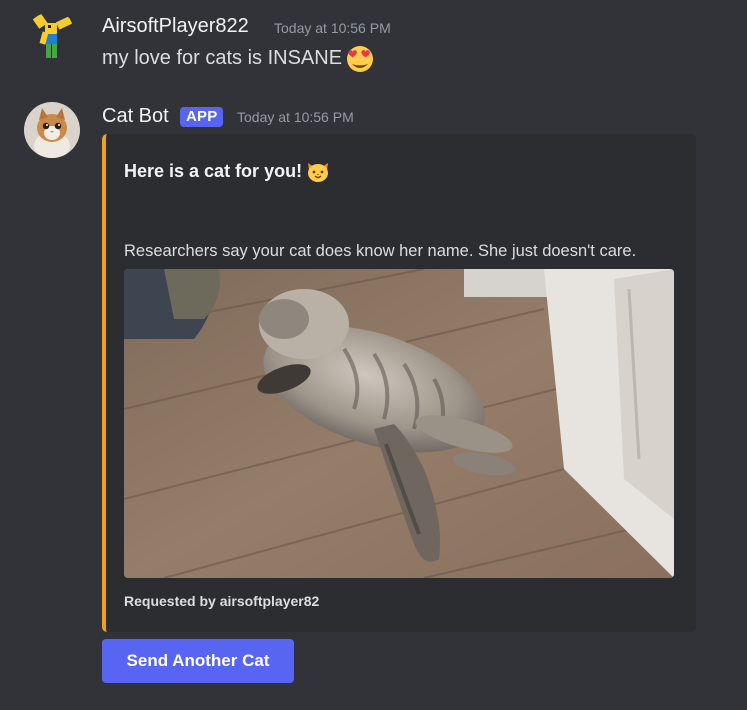 Image resolution: width=747 pixels, height=710 pixels. Describe the element at coordinates (213, 171) in the screenshot. I see `embed-title-text: Here is a cat for you!` at that location.